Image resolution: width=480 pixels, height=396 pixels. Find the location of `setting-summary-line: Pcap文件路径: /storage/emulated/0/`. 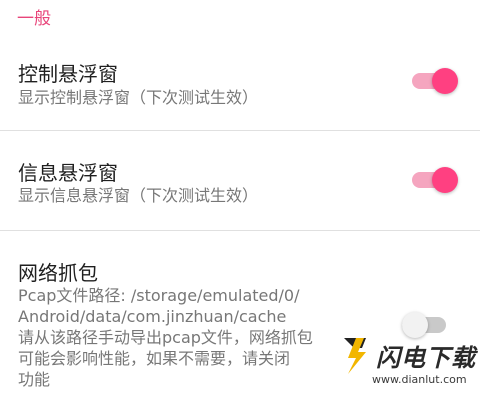

setting-summary-line: Pcap文件路径: /storage/emulated/0/ is located at coordinates (159, 295).